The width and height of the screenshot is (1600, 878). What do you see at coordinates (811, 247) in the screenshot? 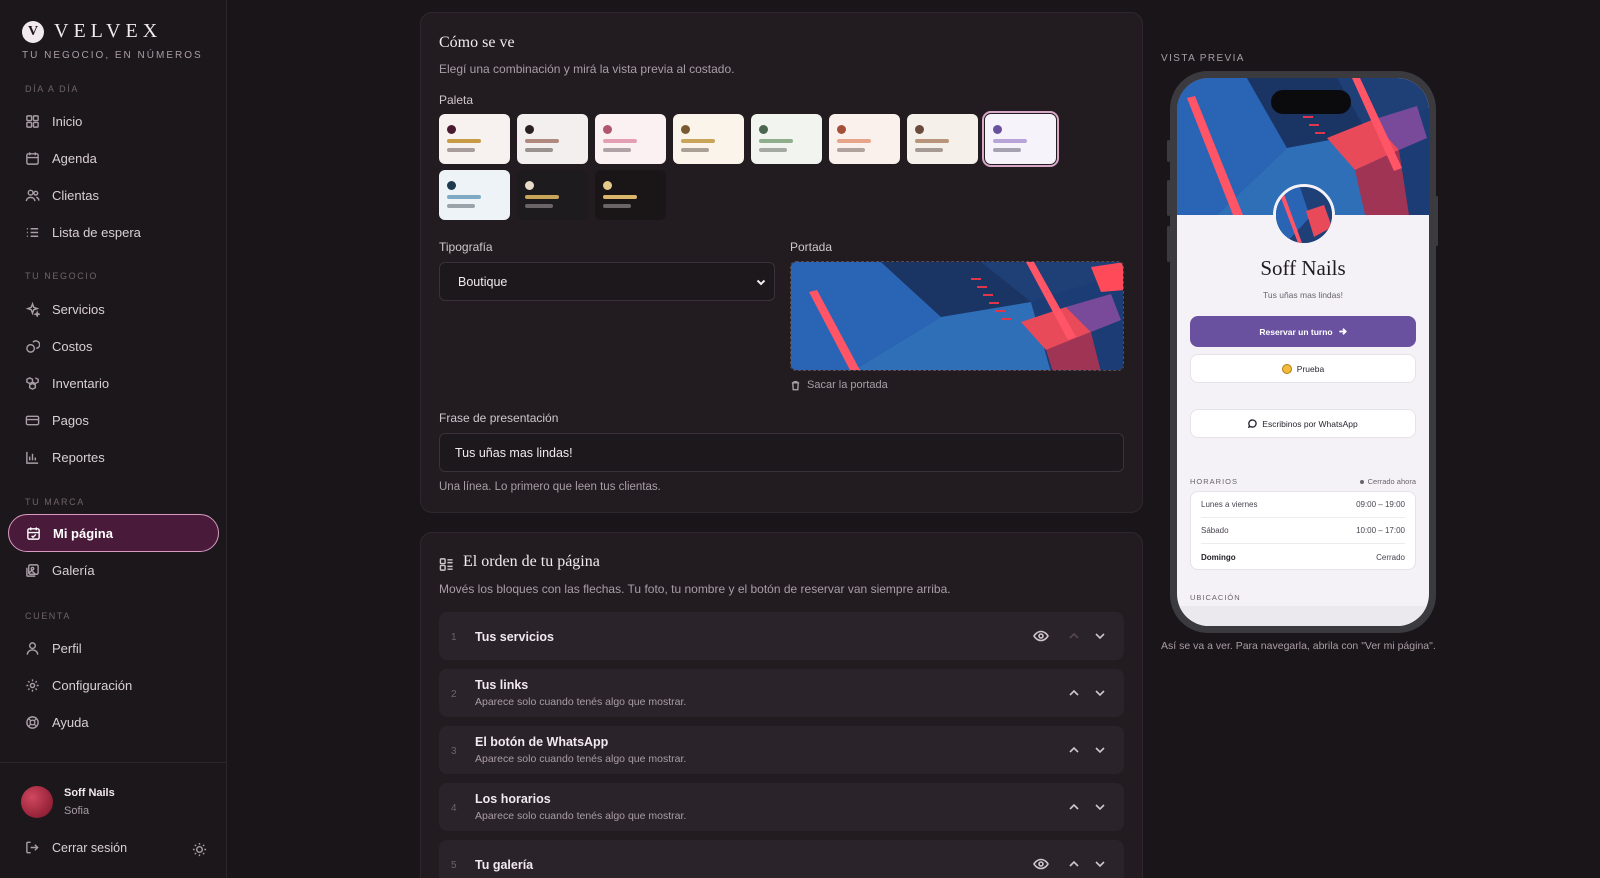
I see `cover-label: Portada` at bounding box center [811, 247].